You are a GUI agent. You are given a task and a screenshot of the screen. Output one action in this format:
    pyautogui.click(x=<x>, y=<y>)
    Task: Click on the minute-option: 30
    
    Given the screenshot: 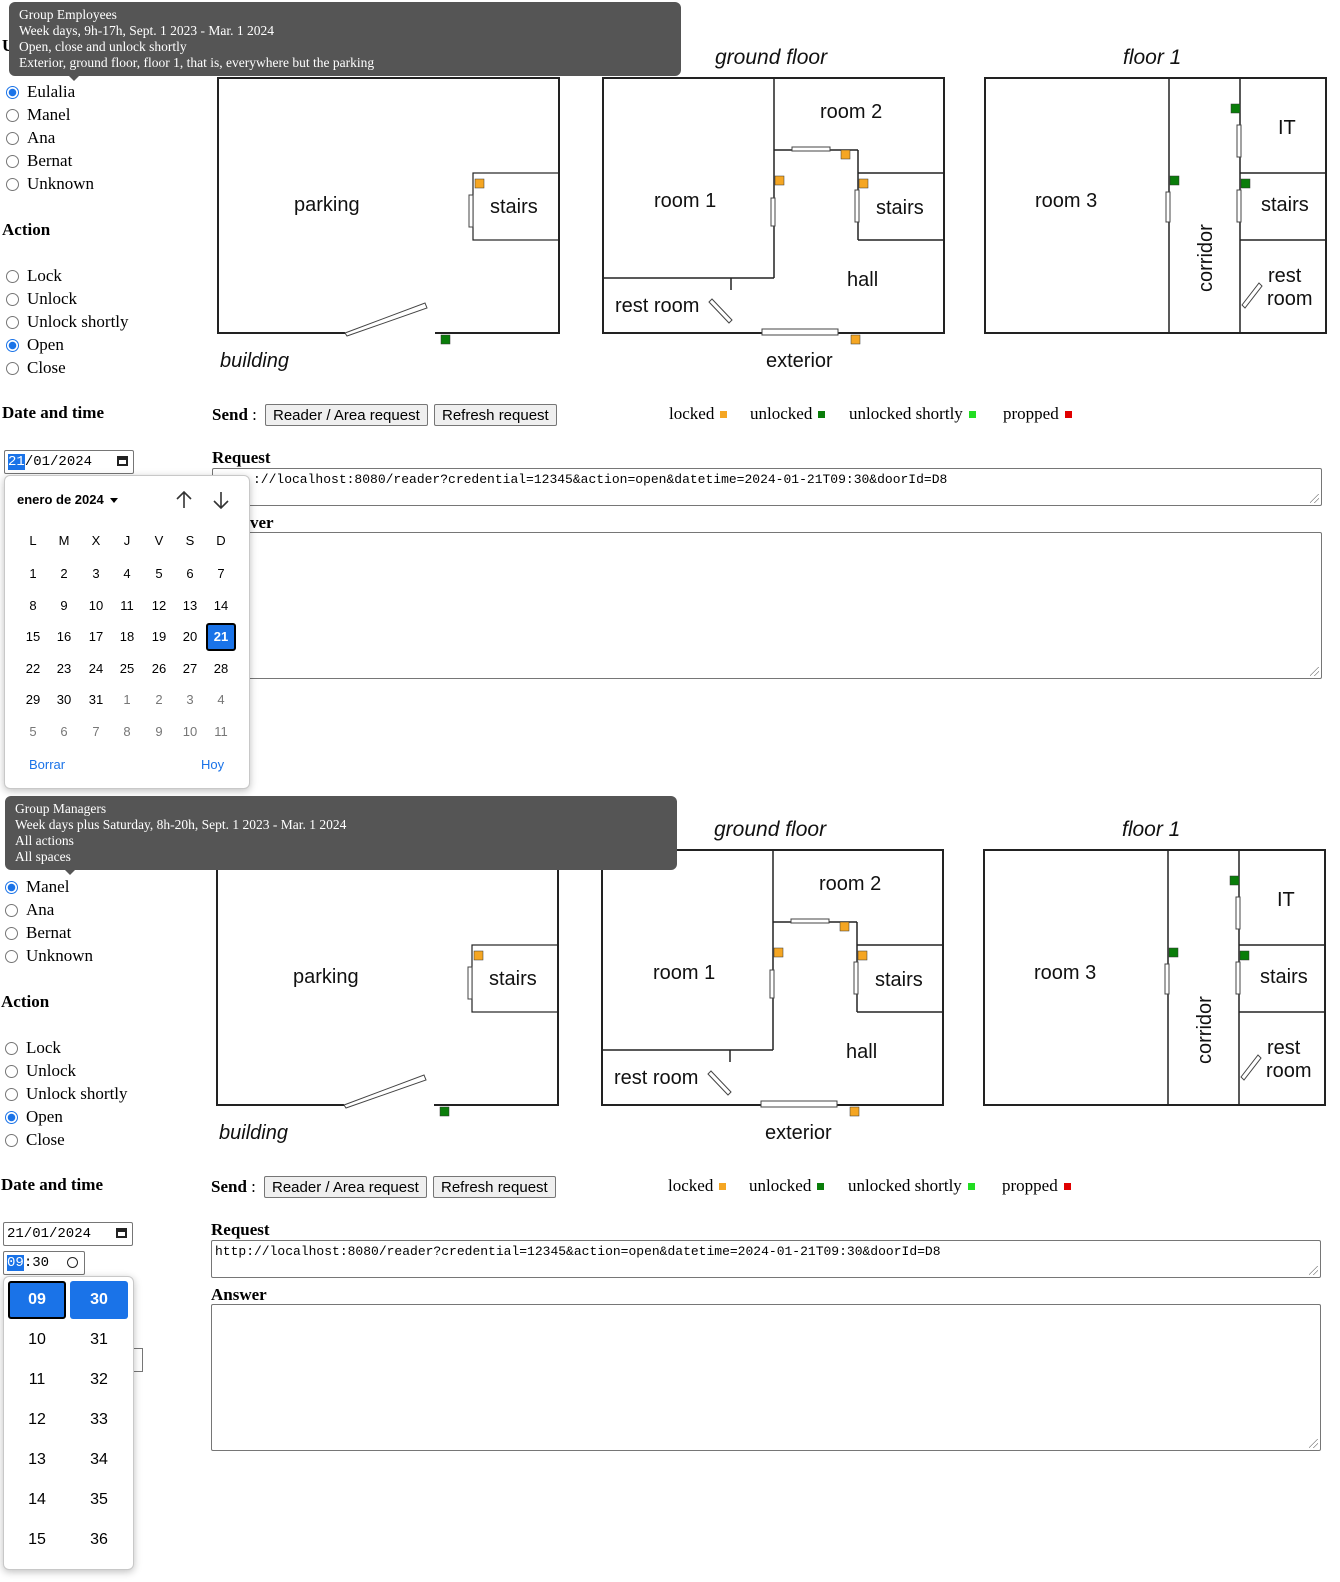 What is the action you would take?
    pyautogui.click(x=99, y=1300)
    